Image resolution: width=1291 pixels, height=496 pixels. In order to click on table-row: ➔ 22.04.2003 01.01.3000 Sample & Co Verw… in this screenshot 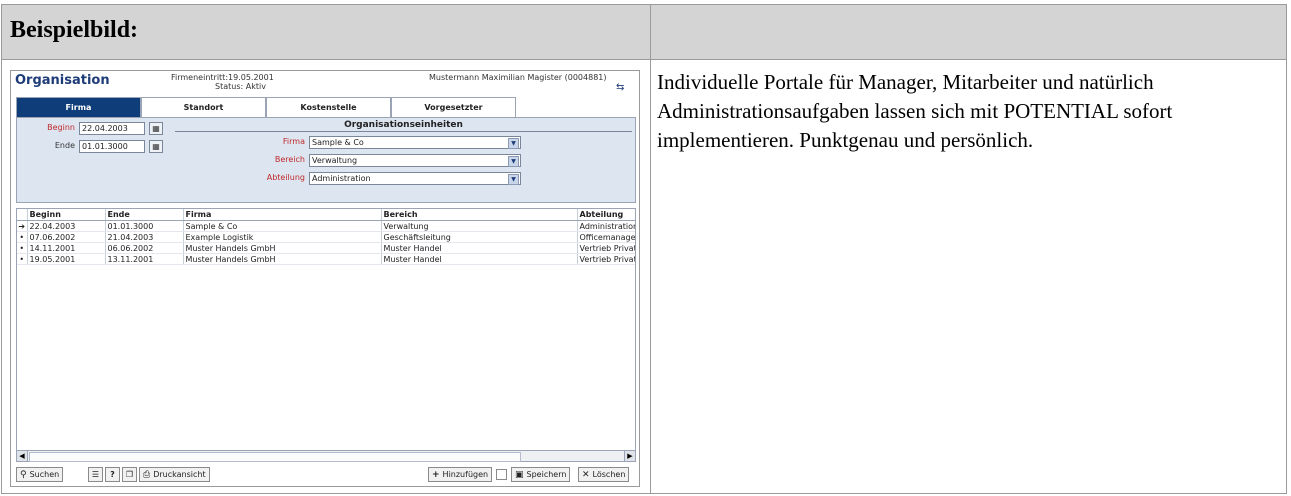, I will do `click(326, 226)`.